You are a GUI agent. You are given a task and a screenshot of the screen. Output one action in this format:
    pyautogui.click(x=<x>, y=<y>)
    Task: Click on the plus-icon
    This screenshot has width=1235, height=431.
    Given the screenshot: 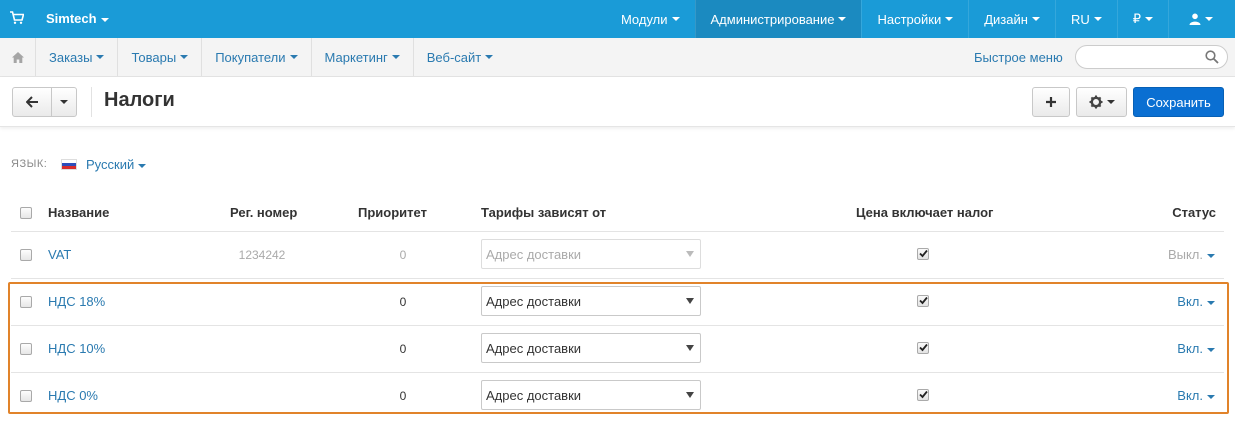 What is the action you would take?
    pyautogui.click(x=1051, y=102)
    